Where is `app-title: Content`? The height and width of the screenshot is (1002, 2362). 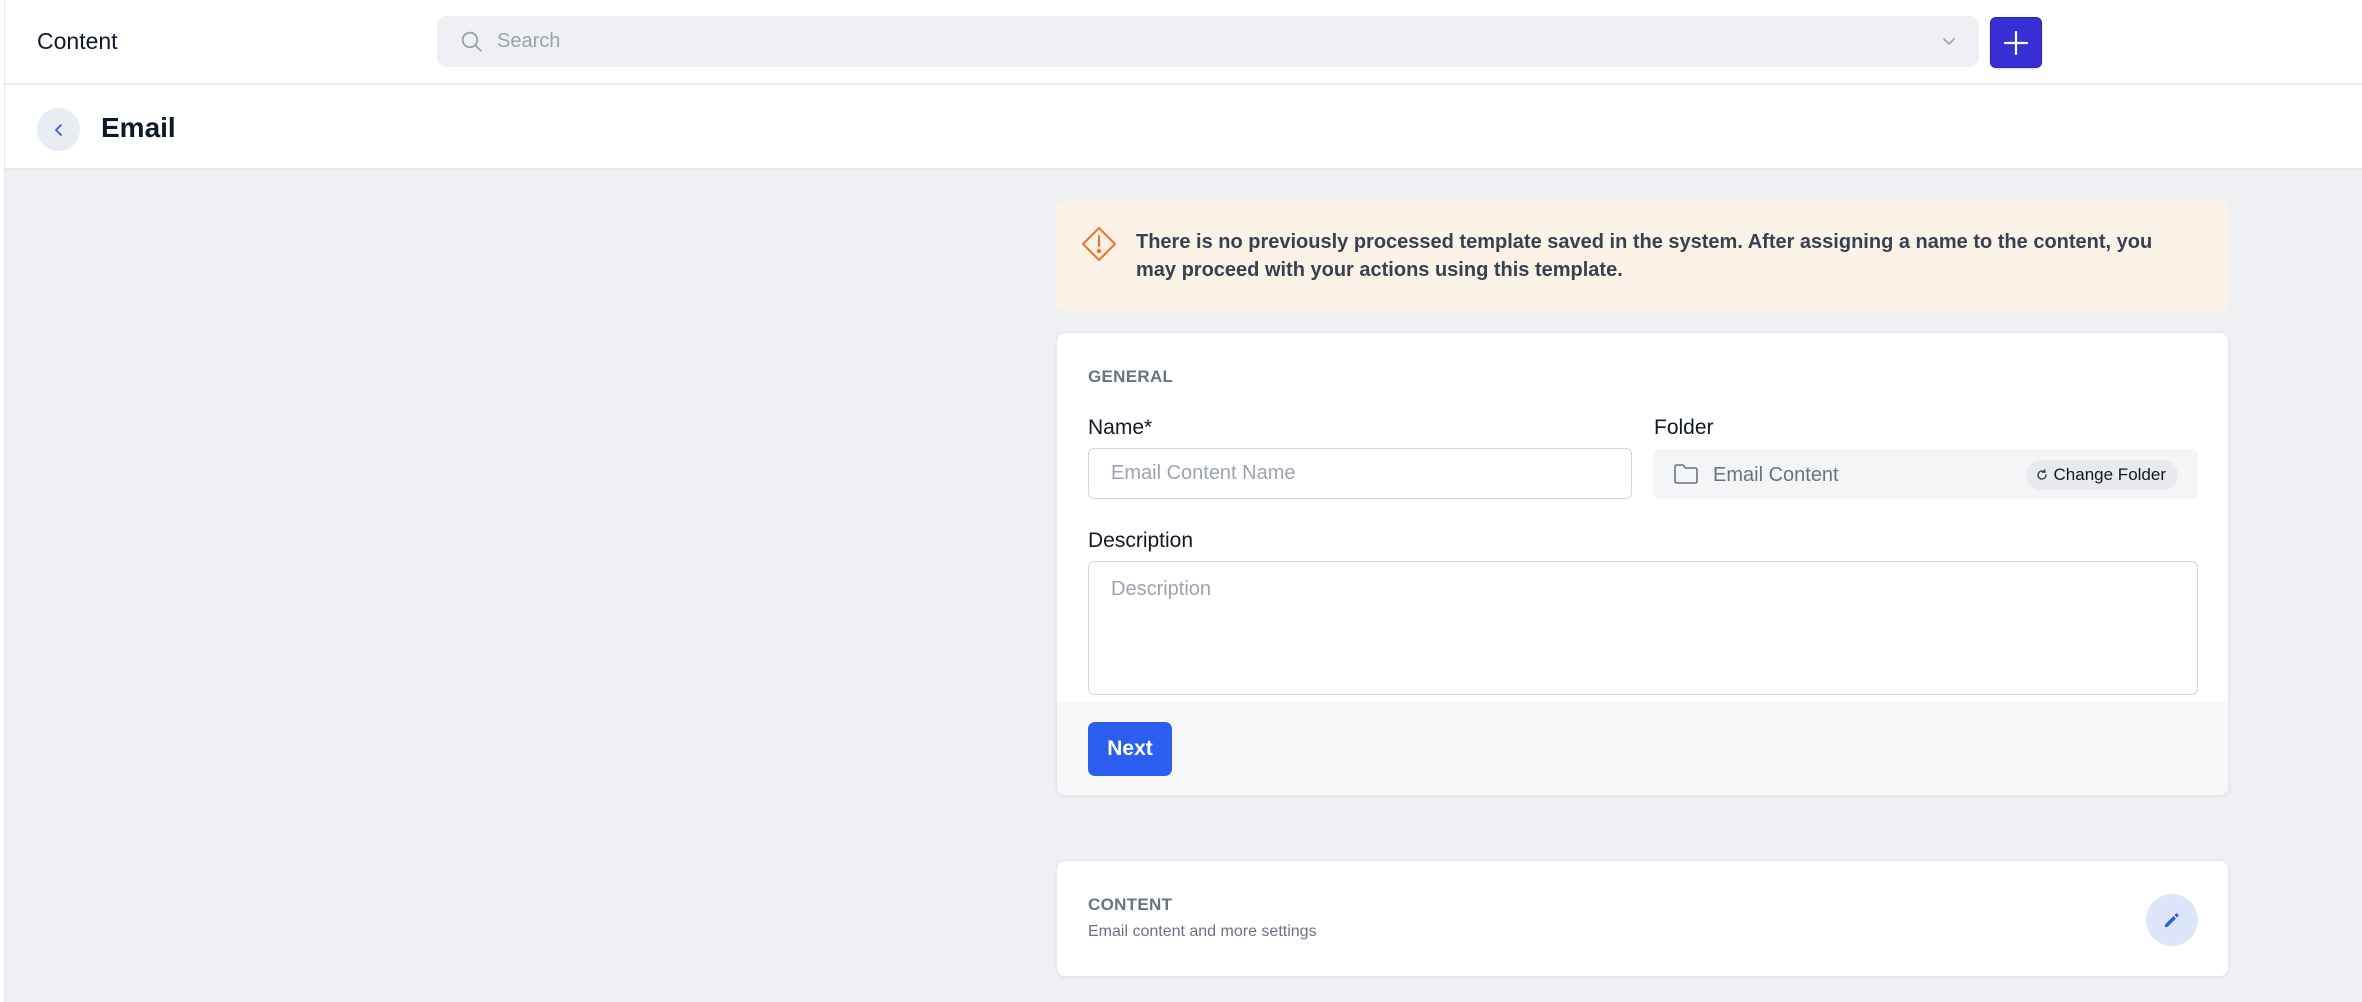 app-title: Content is located at coordinates (77, 41).